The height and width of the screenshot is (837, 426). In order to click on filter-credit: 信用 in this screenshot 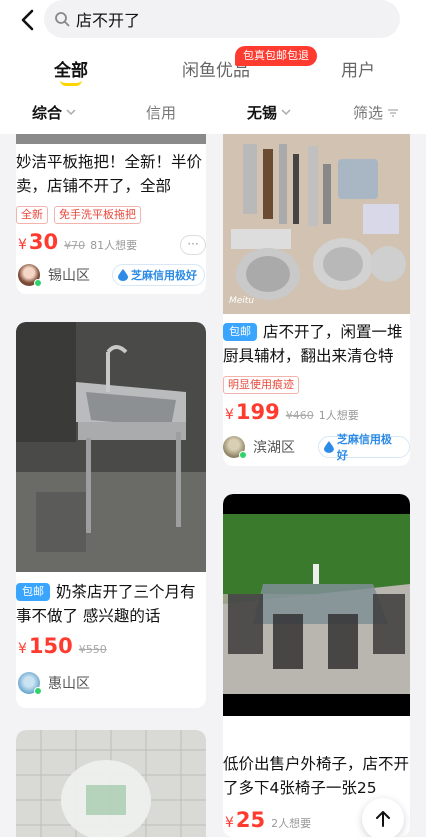, I will do `click(161, 112)`.